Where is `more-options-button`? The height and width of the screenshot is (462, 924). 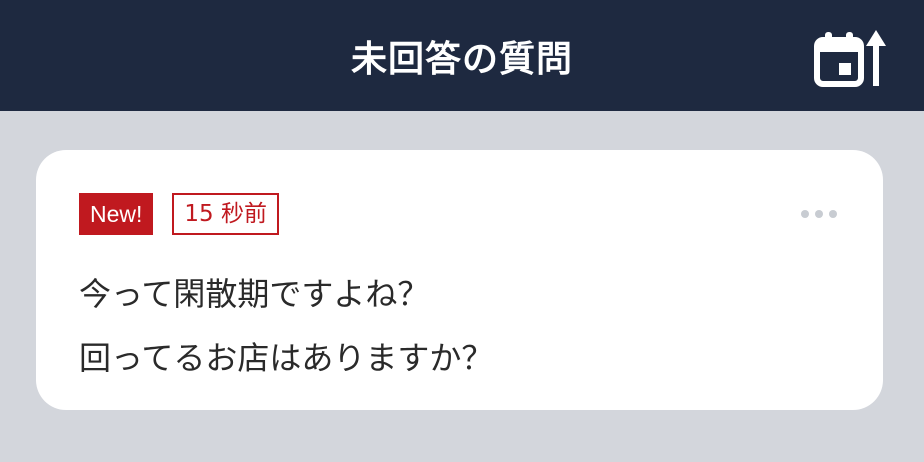 more-options-button is located at coordinates (819, 214).